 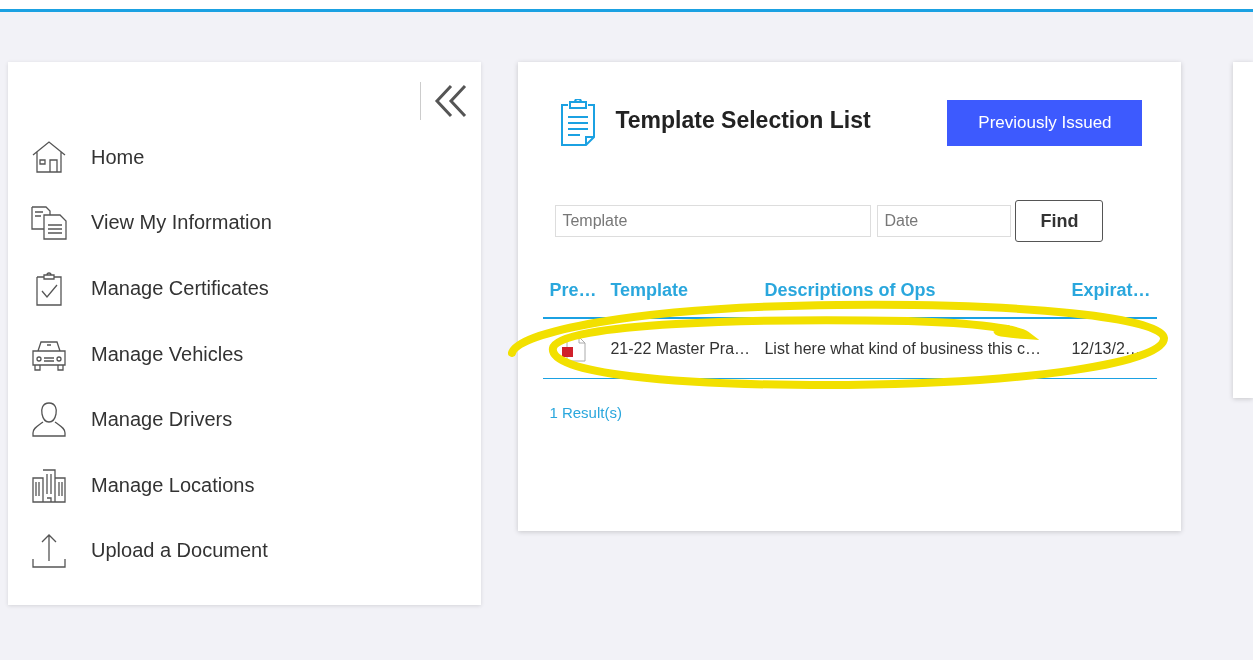 I want to click on nav-link: Manage Drivers, so click(x=162, y=419).